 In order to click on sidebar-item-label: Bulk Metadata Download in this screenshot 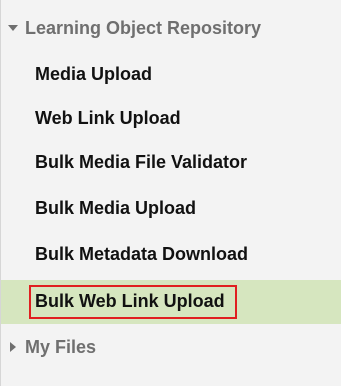, I will do `click(142, 253)`.